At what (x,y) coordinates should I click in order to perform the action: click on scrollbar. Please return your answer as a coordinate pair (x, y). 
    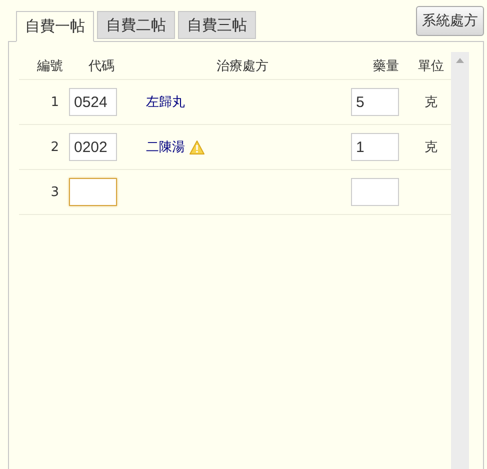
    Looking at the image, I should click on (460, 260).